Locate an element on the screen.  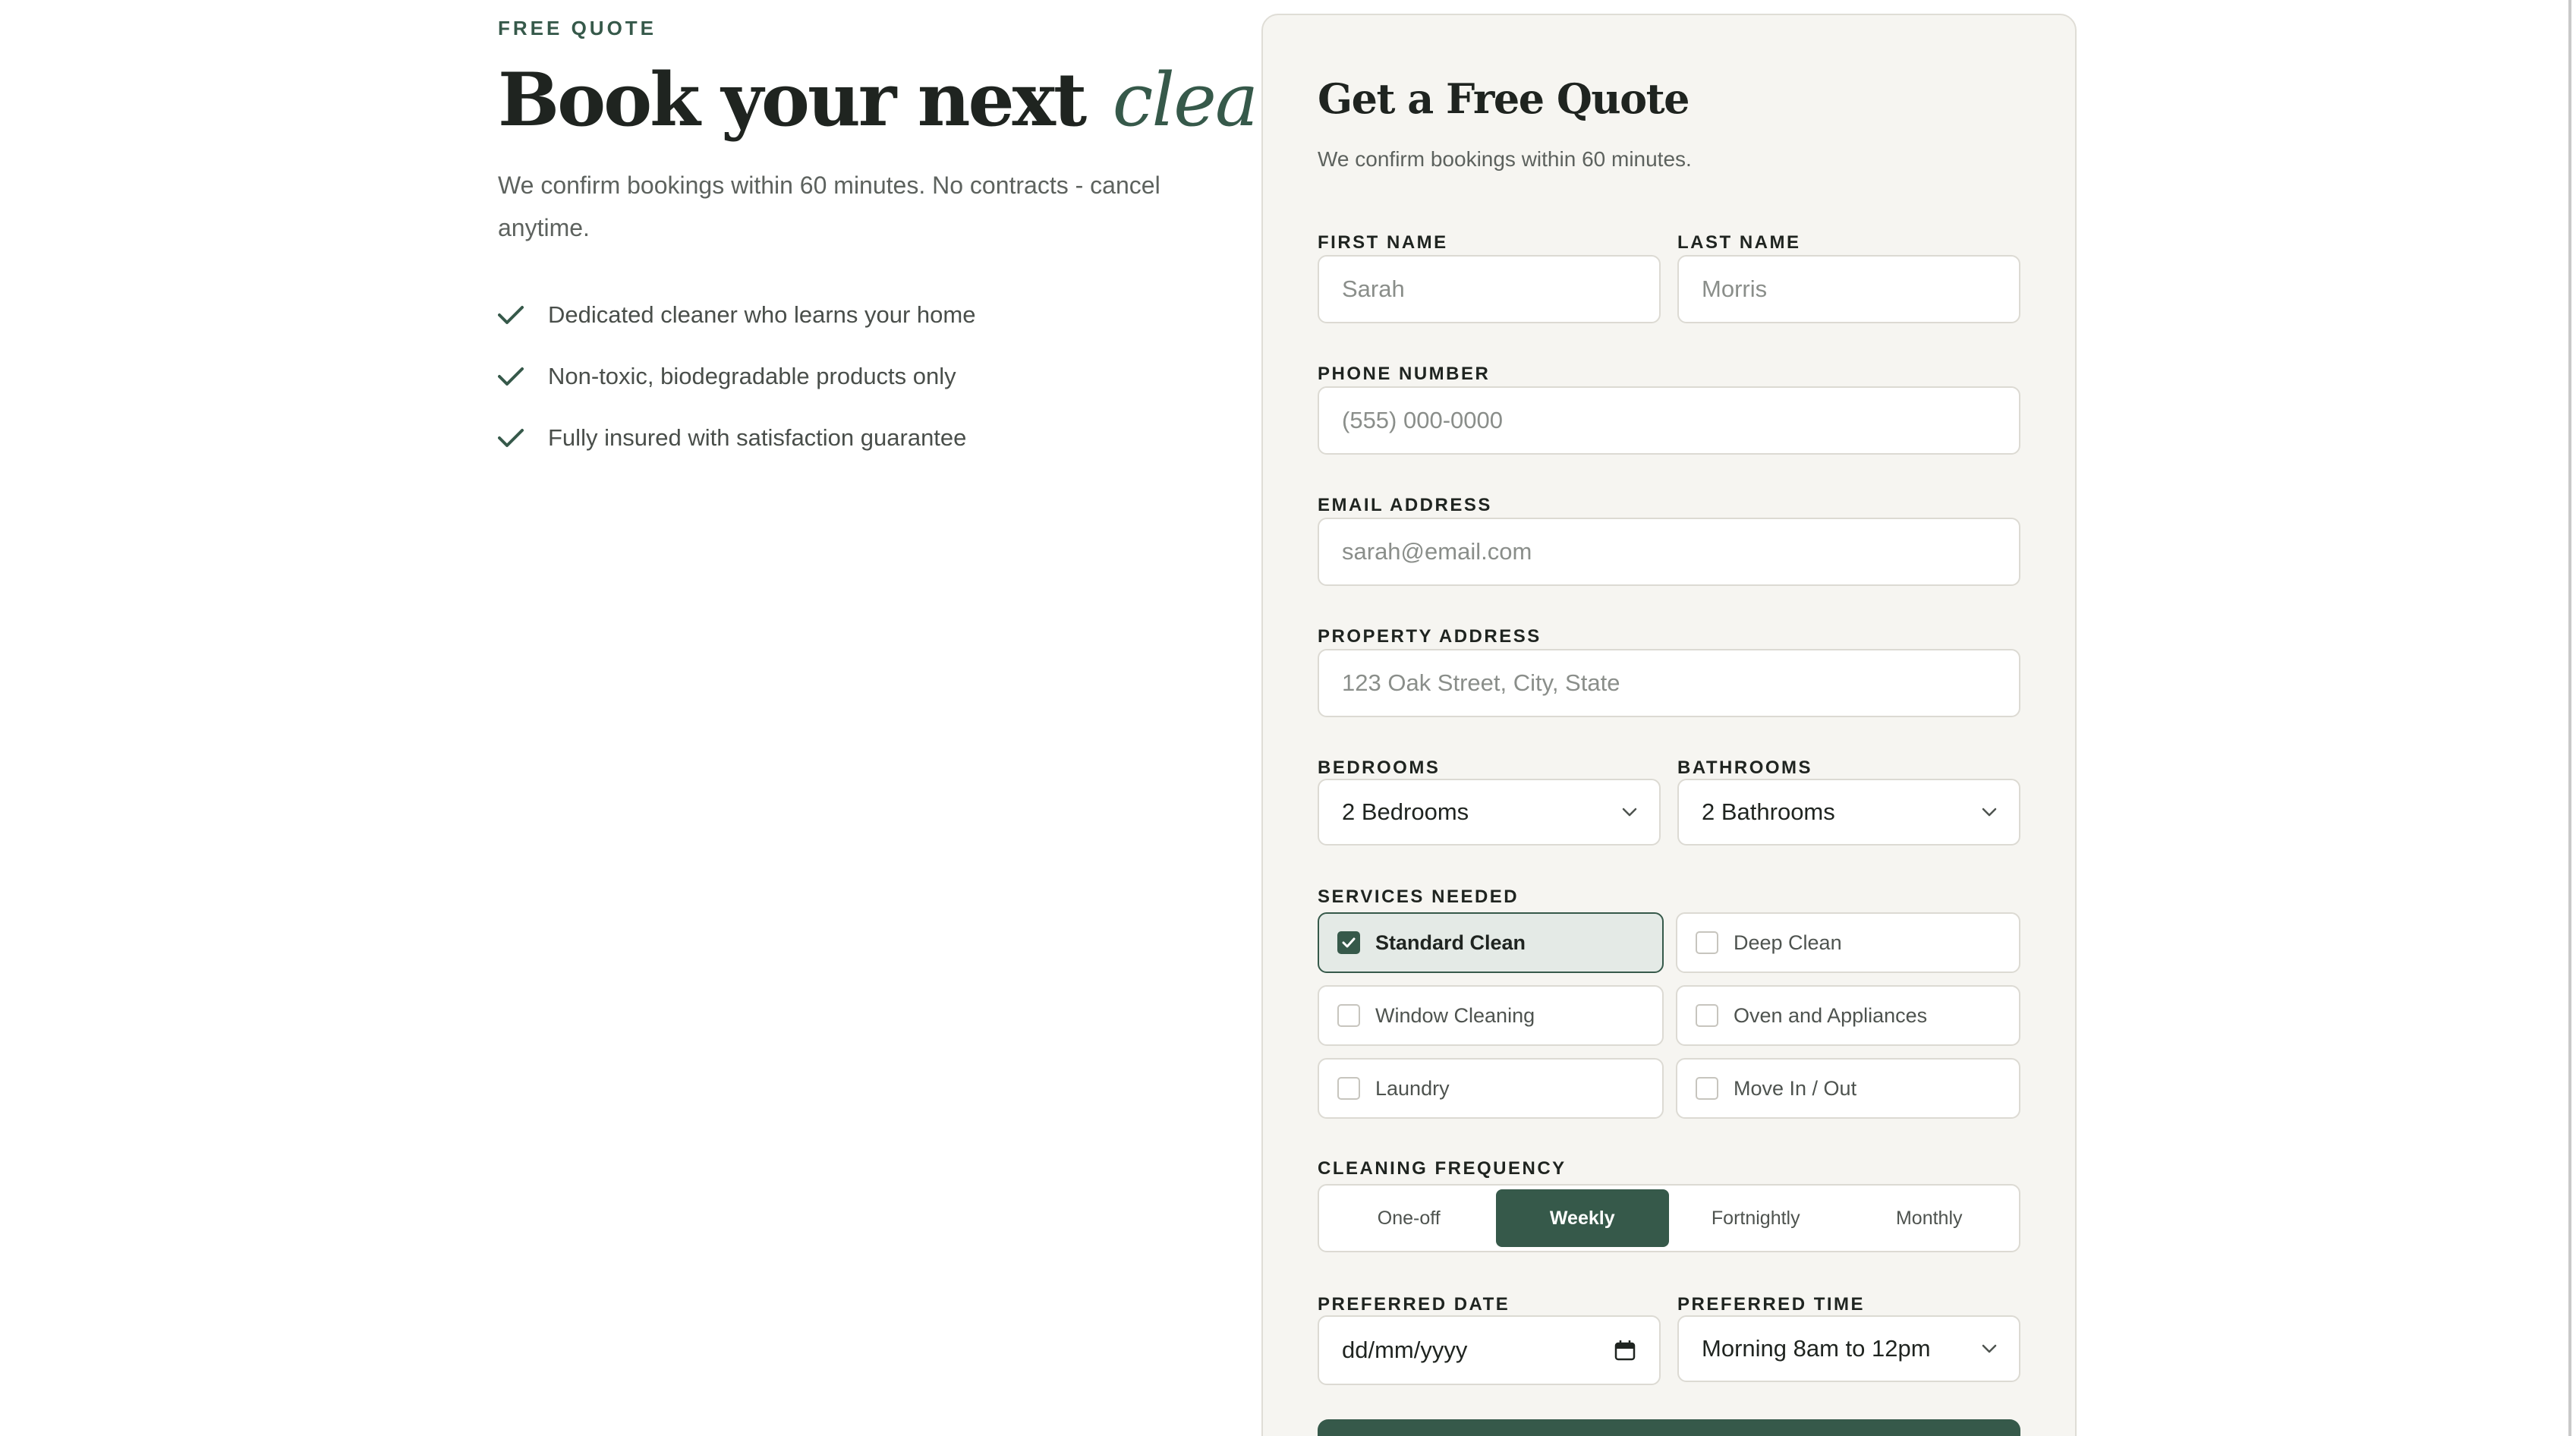
address-placeholder: 123 Oak Street, City, State is located at coordinates (1481, 683).